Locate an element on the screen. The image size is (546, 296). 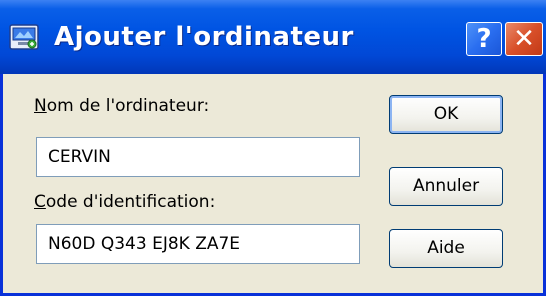
close-button: ✕ is located at coordinates (524, 39).